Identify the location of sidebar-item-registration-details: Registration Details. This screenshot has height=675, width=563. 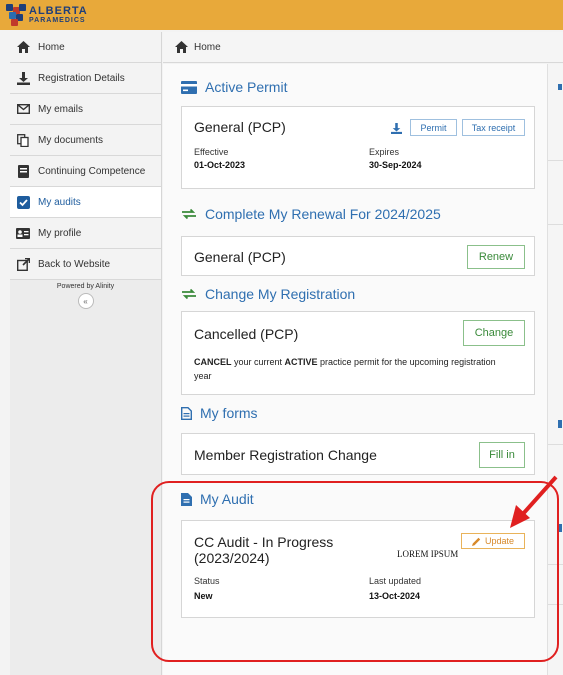
(85, 78).